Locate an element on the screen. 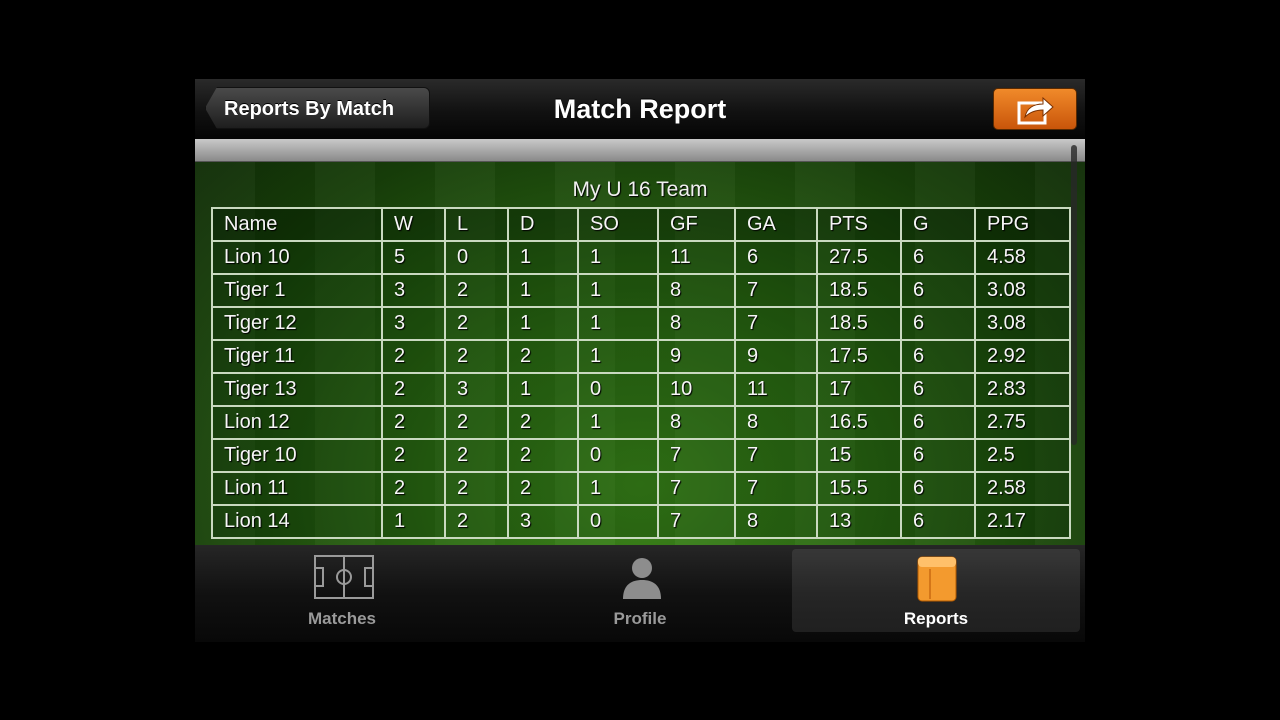  table-row: Lion 14 1 2 3 0 7 8 13 6 2.17 is located at coordinates (641, 521).